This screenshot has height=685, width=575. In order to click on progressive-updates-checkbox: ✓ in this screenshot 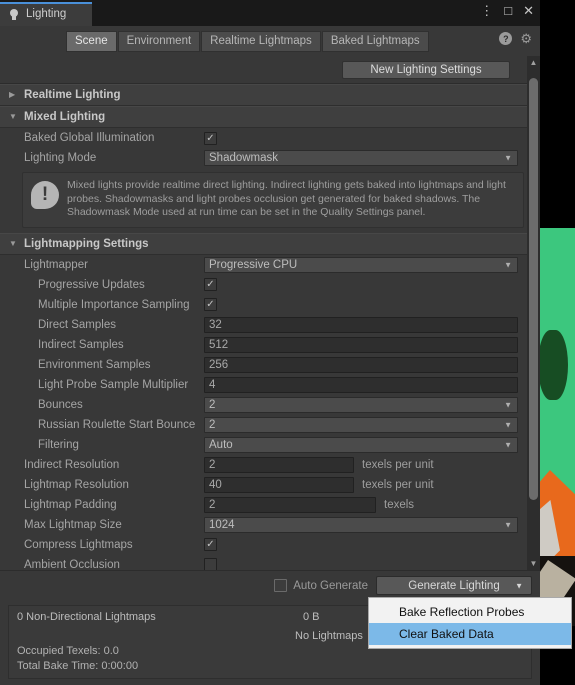, I will do `click(210, 284)`.